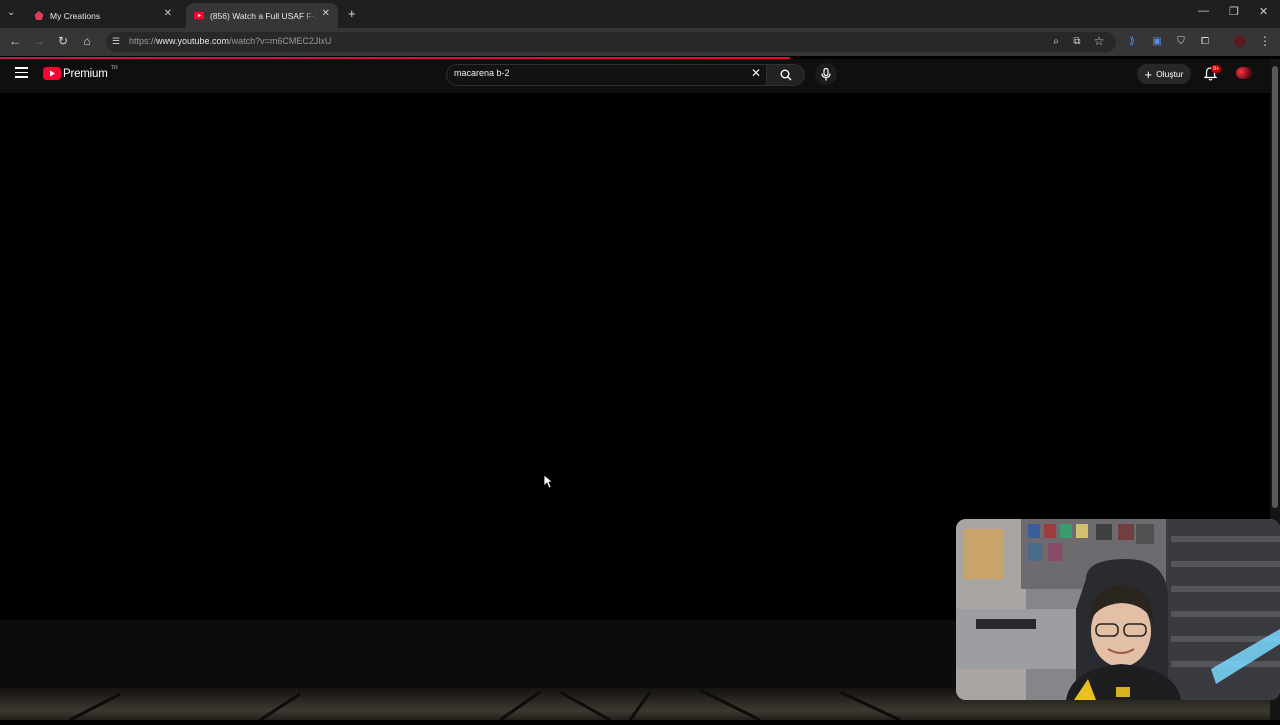 Image resolution: width=1280 pixels, height=725 pixels. What do you see at coordinates (1275, 287) in the screenshot?
I see `scrollbar-thumb` at bounding box center [1275, 287].